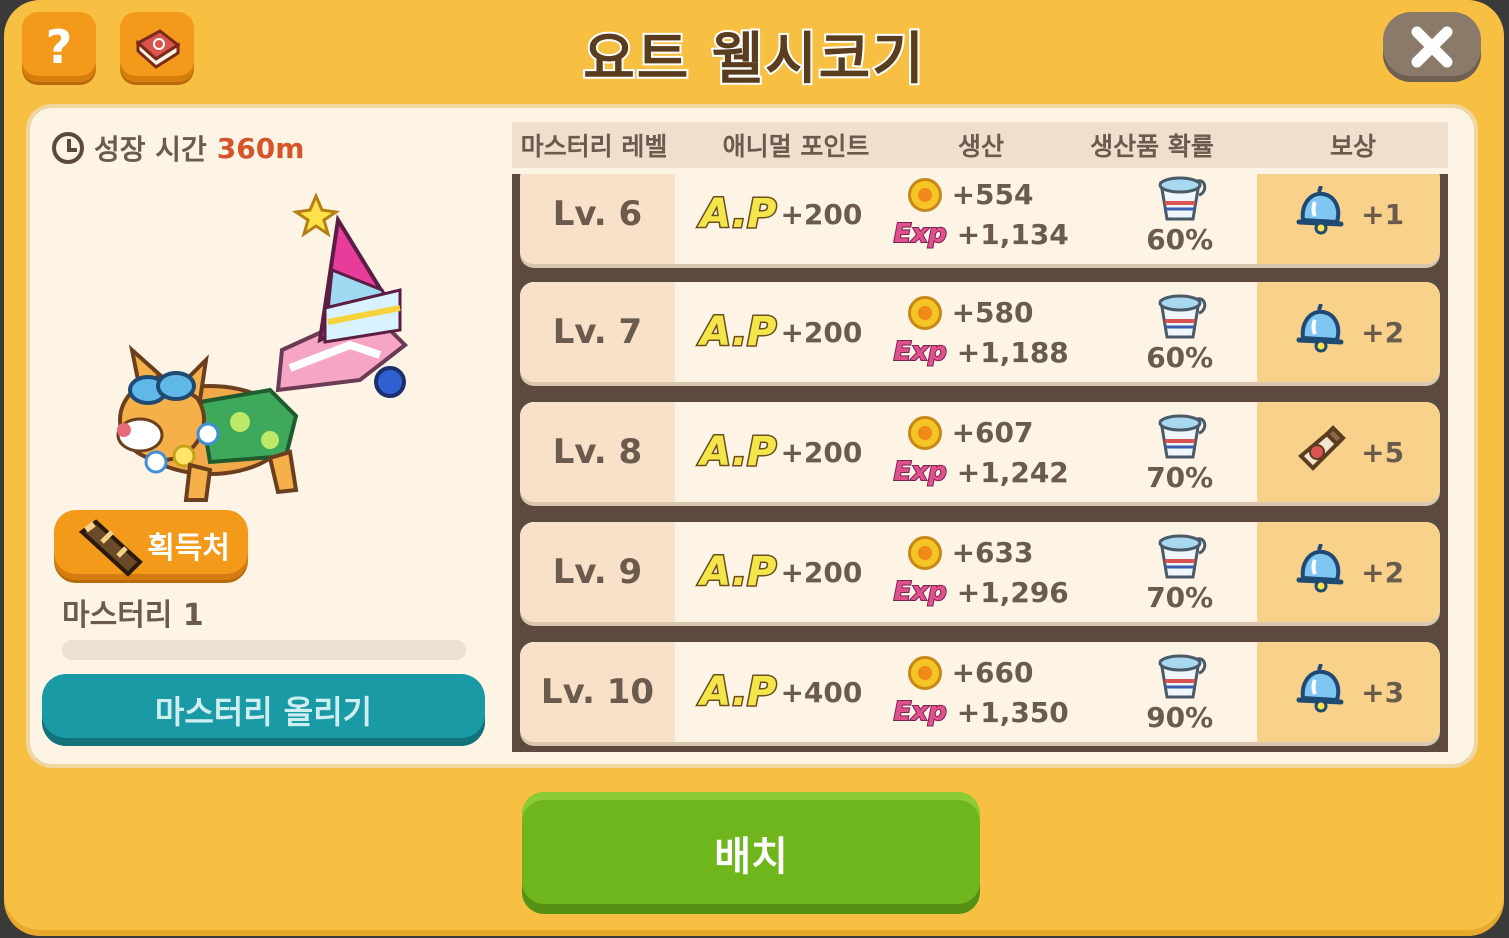 This screenshot has height=938, width=1509. I want to click on header-mastery-level: 마스터리 레벨, so click(594, 146).